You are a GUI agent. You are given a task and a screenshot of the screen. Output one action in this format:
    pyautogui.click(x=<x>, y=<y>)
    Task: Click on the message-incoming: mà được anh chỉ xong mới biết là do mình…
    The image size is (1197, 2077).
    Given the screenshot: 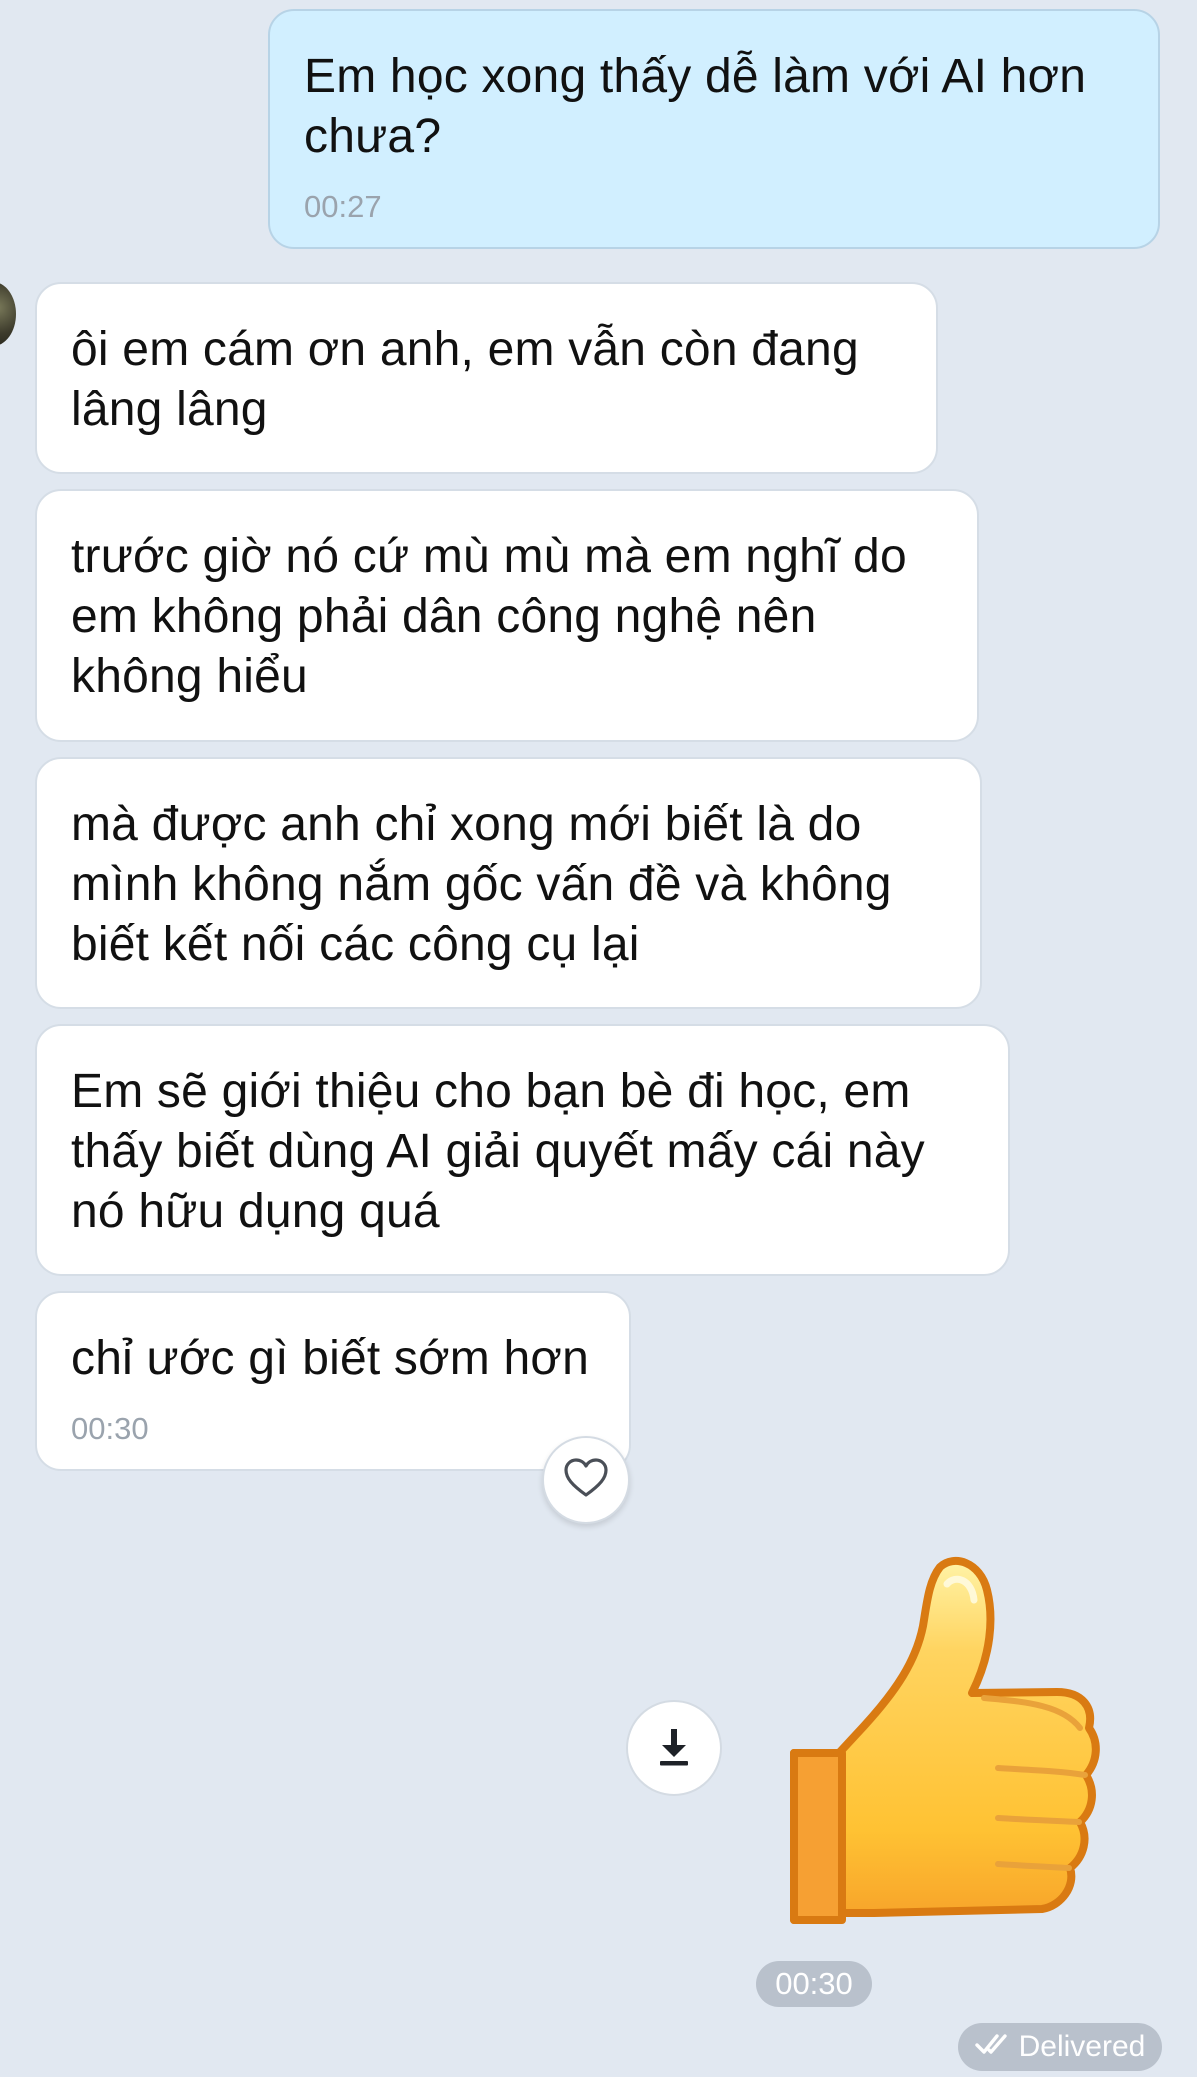 What is the action you would take?
    pyautogui.click(x=508, y=883)
    